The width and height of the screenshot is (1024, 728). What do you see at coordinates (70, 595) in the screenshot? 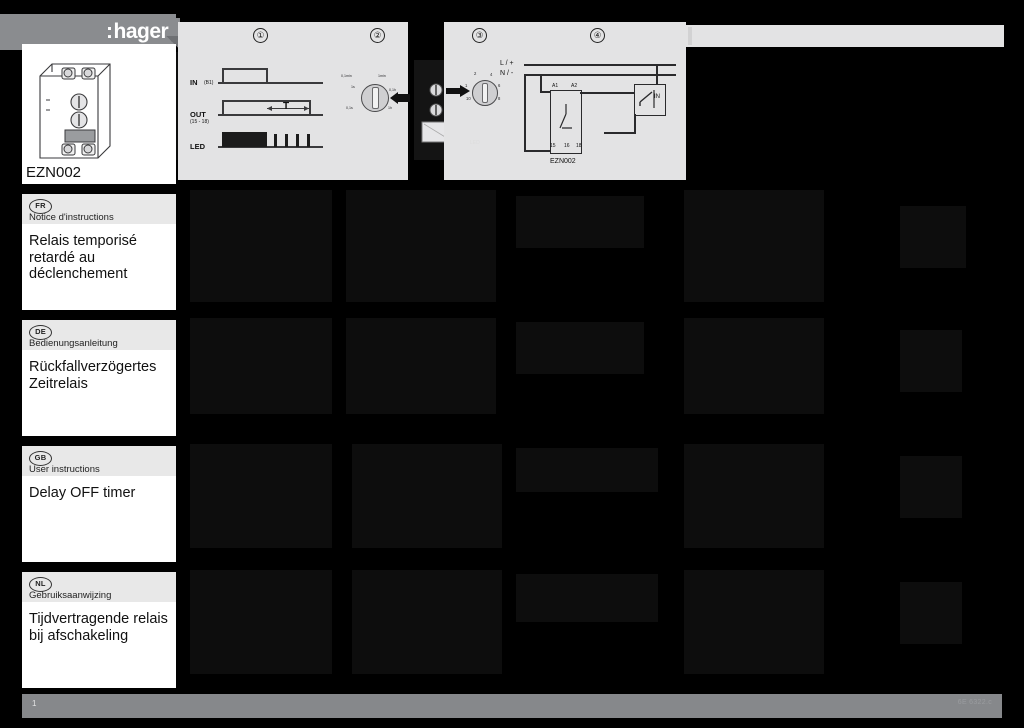
I see `language-subtitle-nl: Gebruiksaanwijzing` at bounding box center [70, 595].